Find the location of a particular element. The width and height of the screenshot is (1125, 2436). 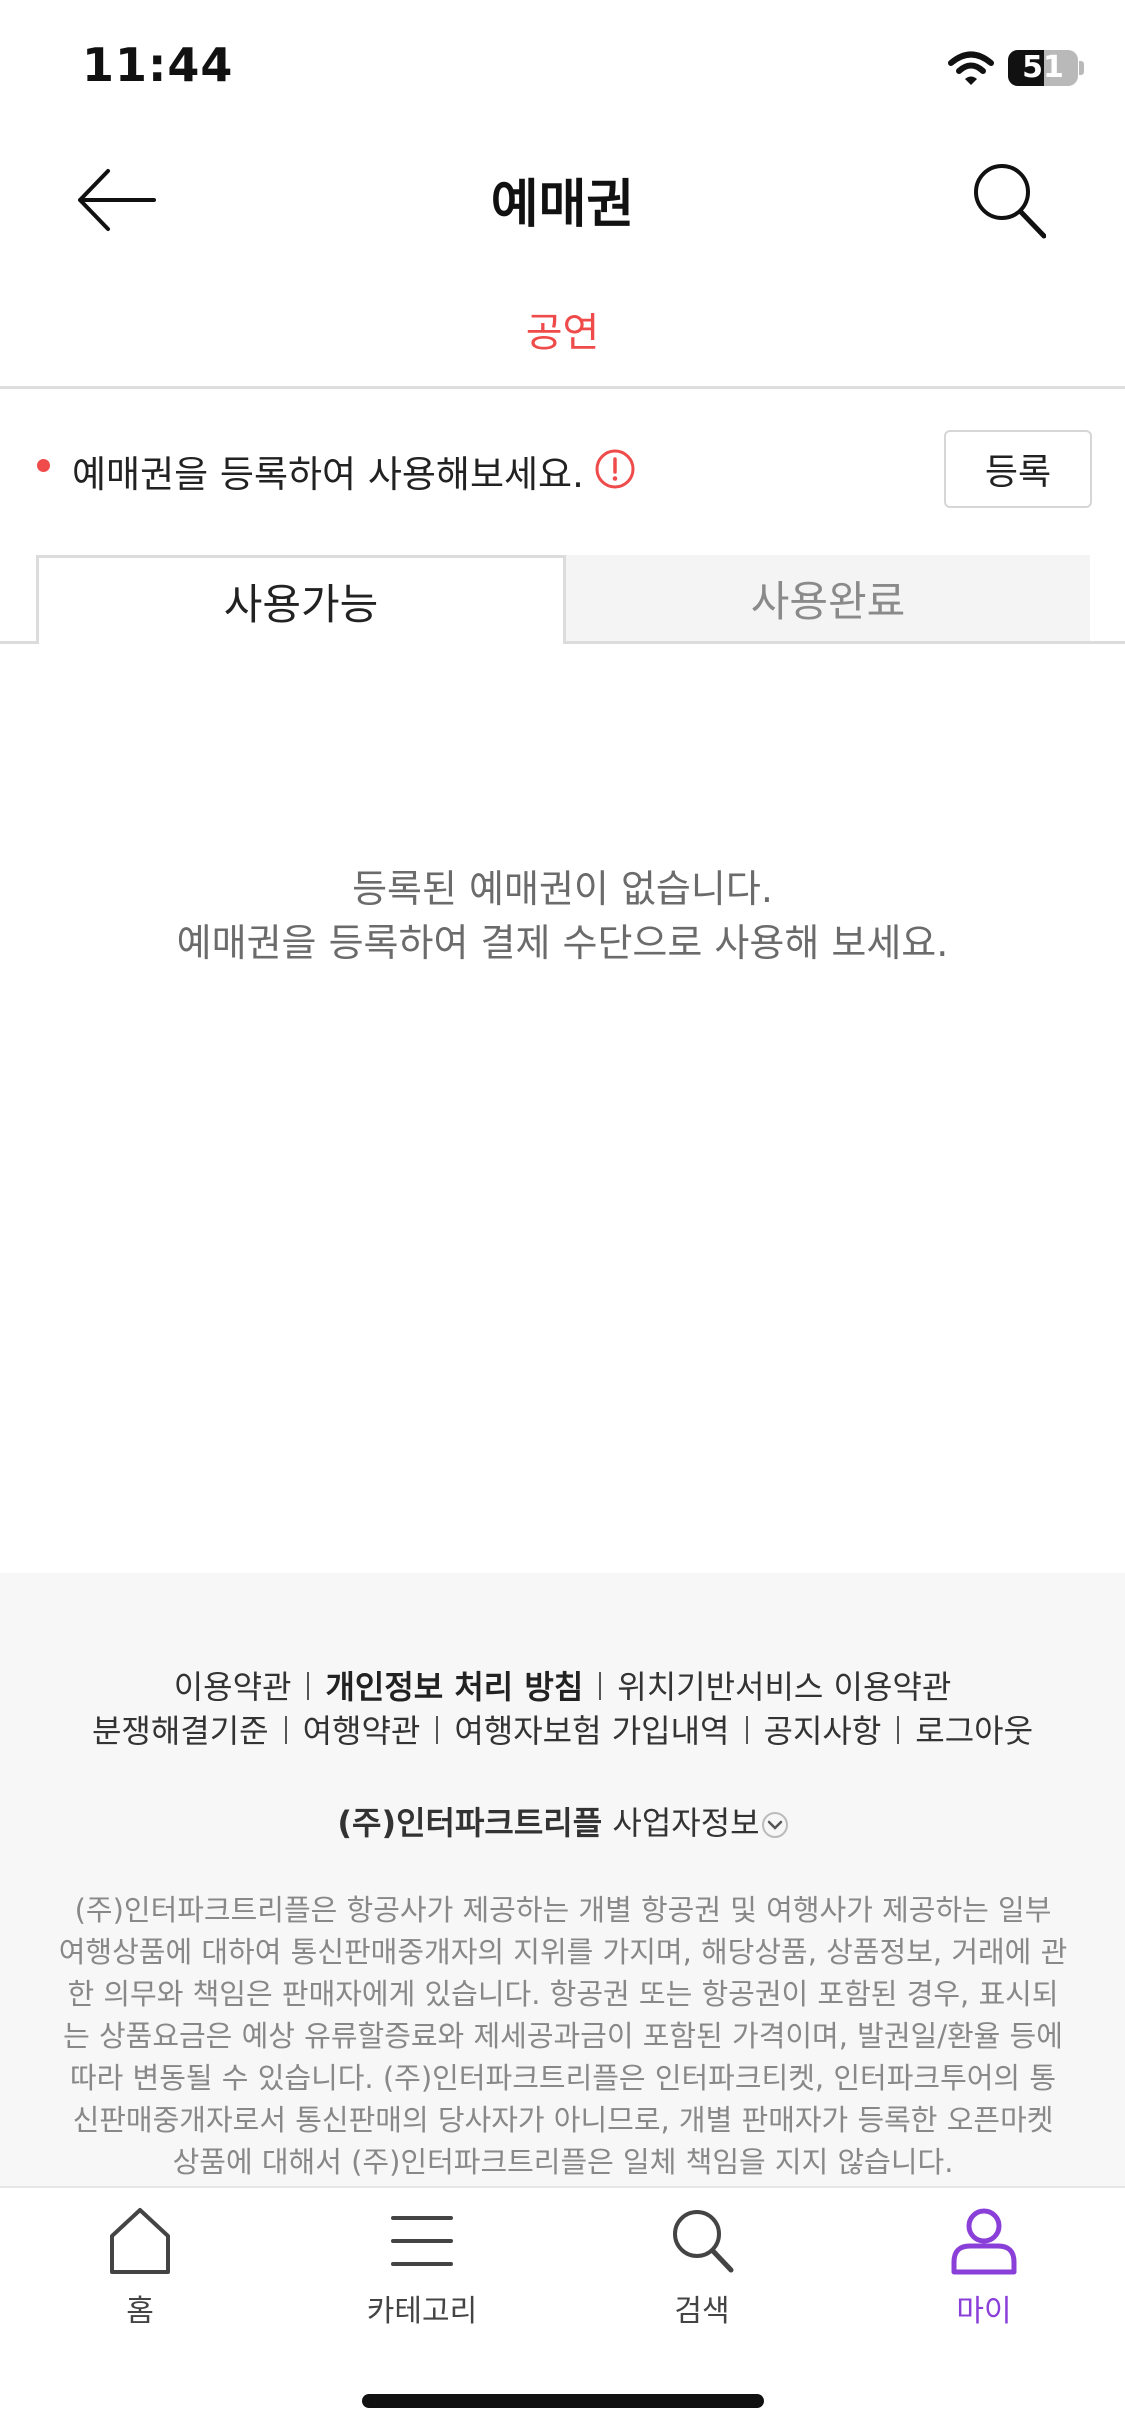

nav-category: 카테고리 is located at coordinates (422, 2268).